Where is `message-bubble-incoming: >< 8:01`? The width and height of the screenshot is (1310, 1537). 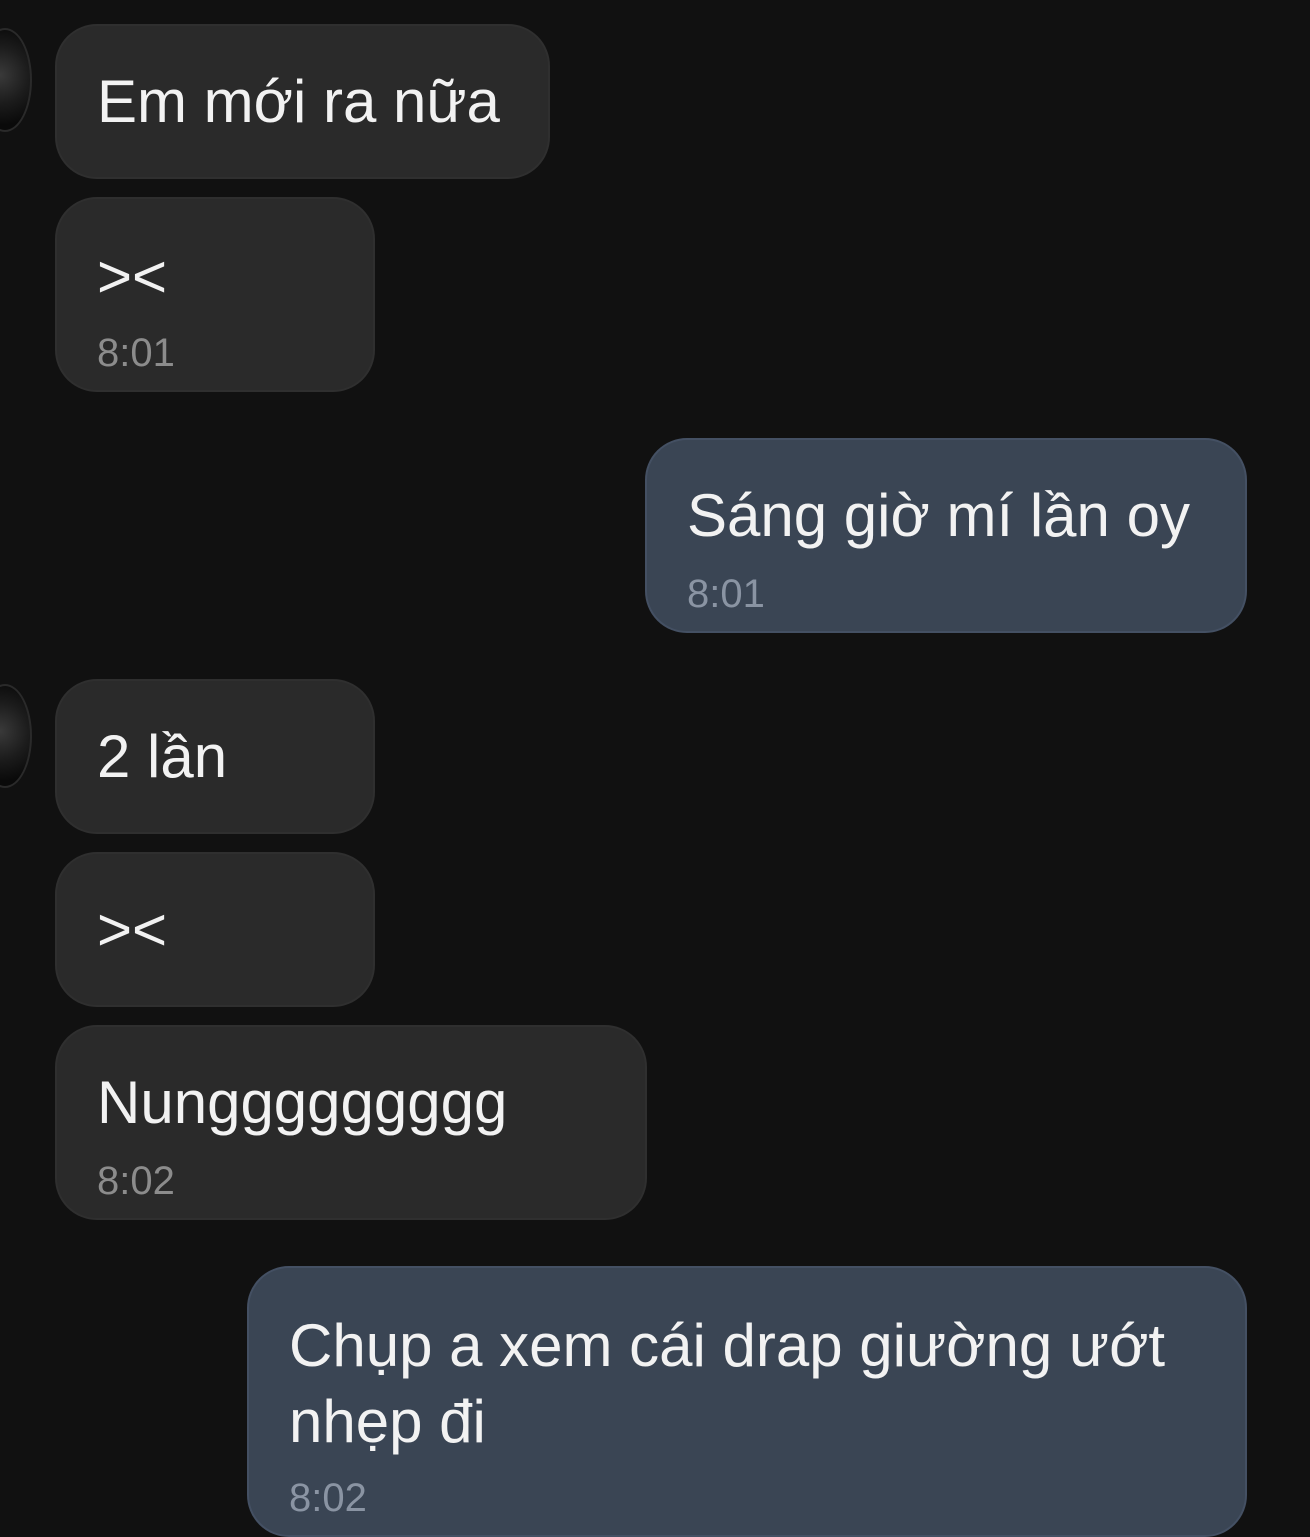 message-bubble-incoming: >< 8:01 is located at coordinates (215, 294).